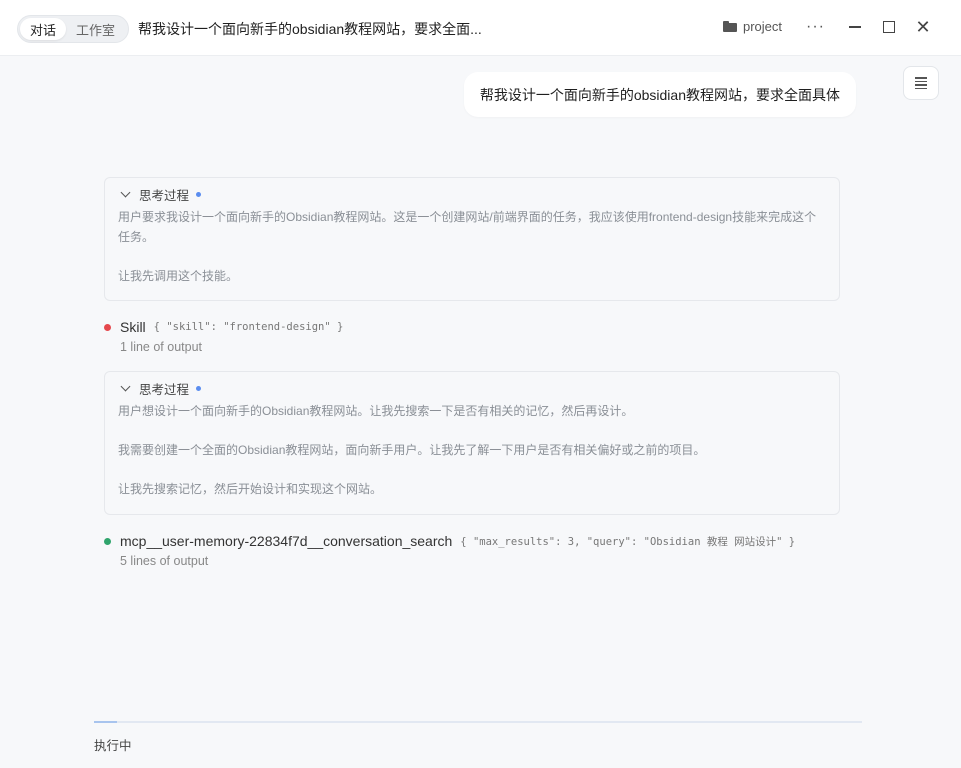 The width and height of the screenshot is (961, 768). Describe the element at coordinates (231, 347) in the screenshot. I see `tool-output-summary: 1 line of output` at that location.